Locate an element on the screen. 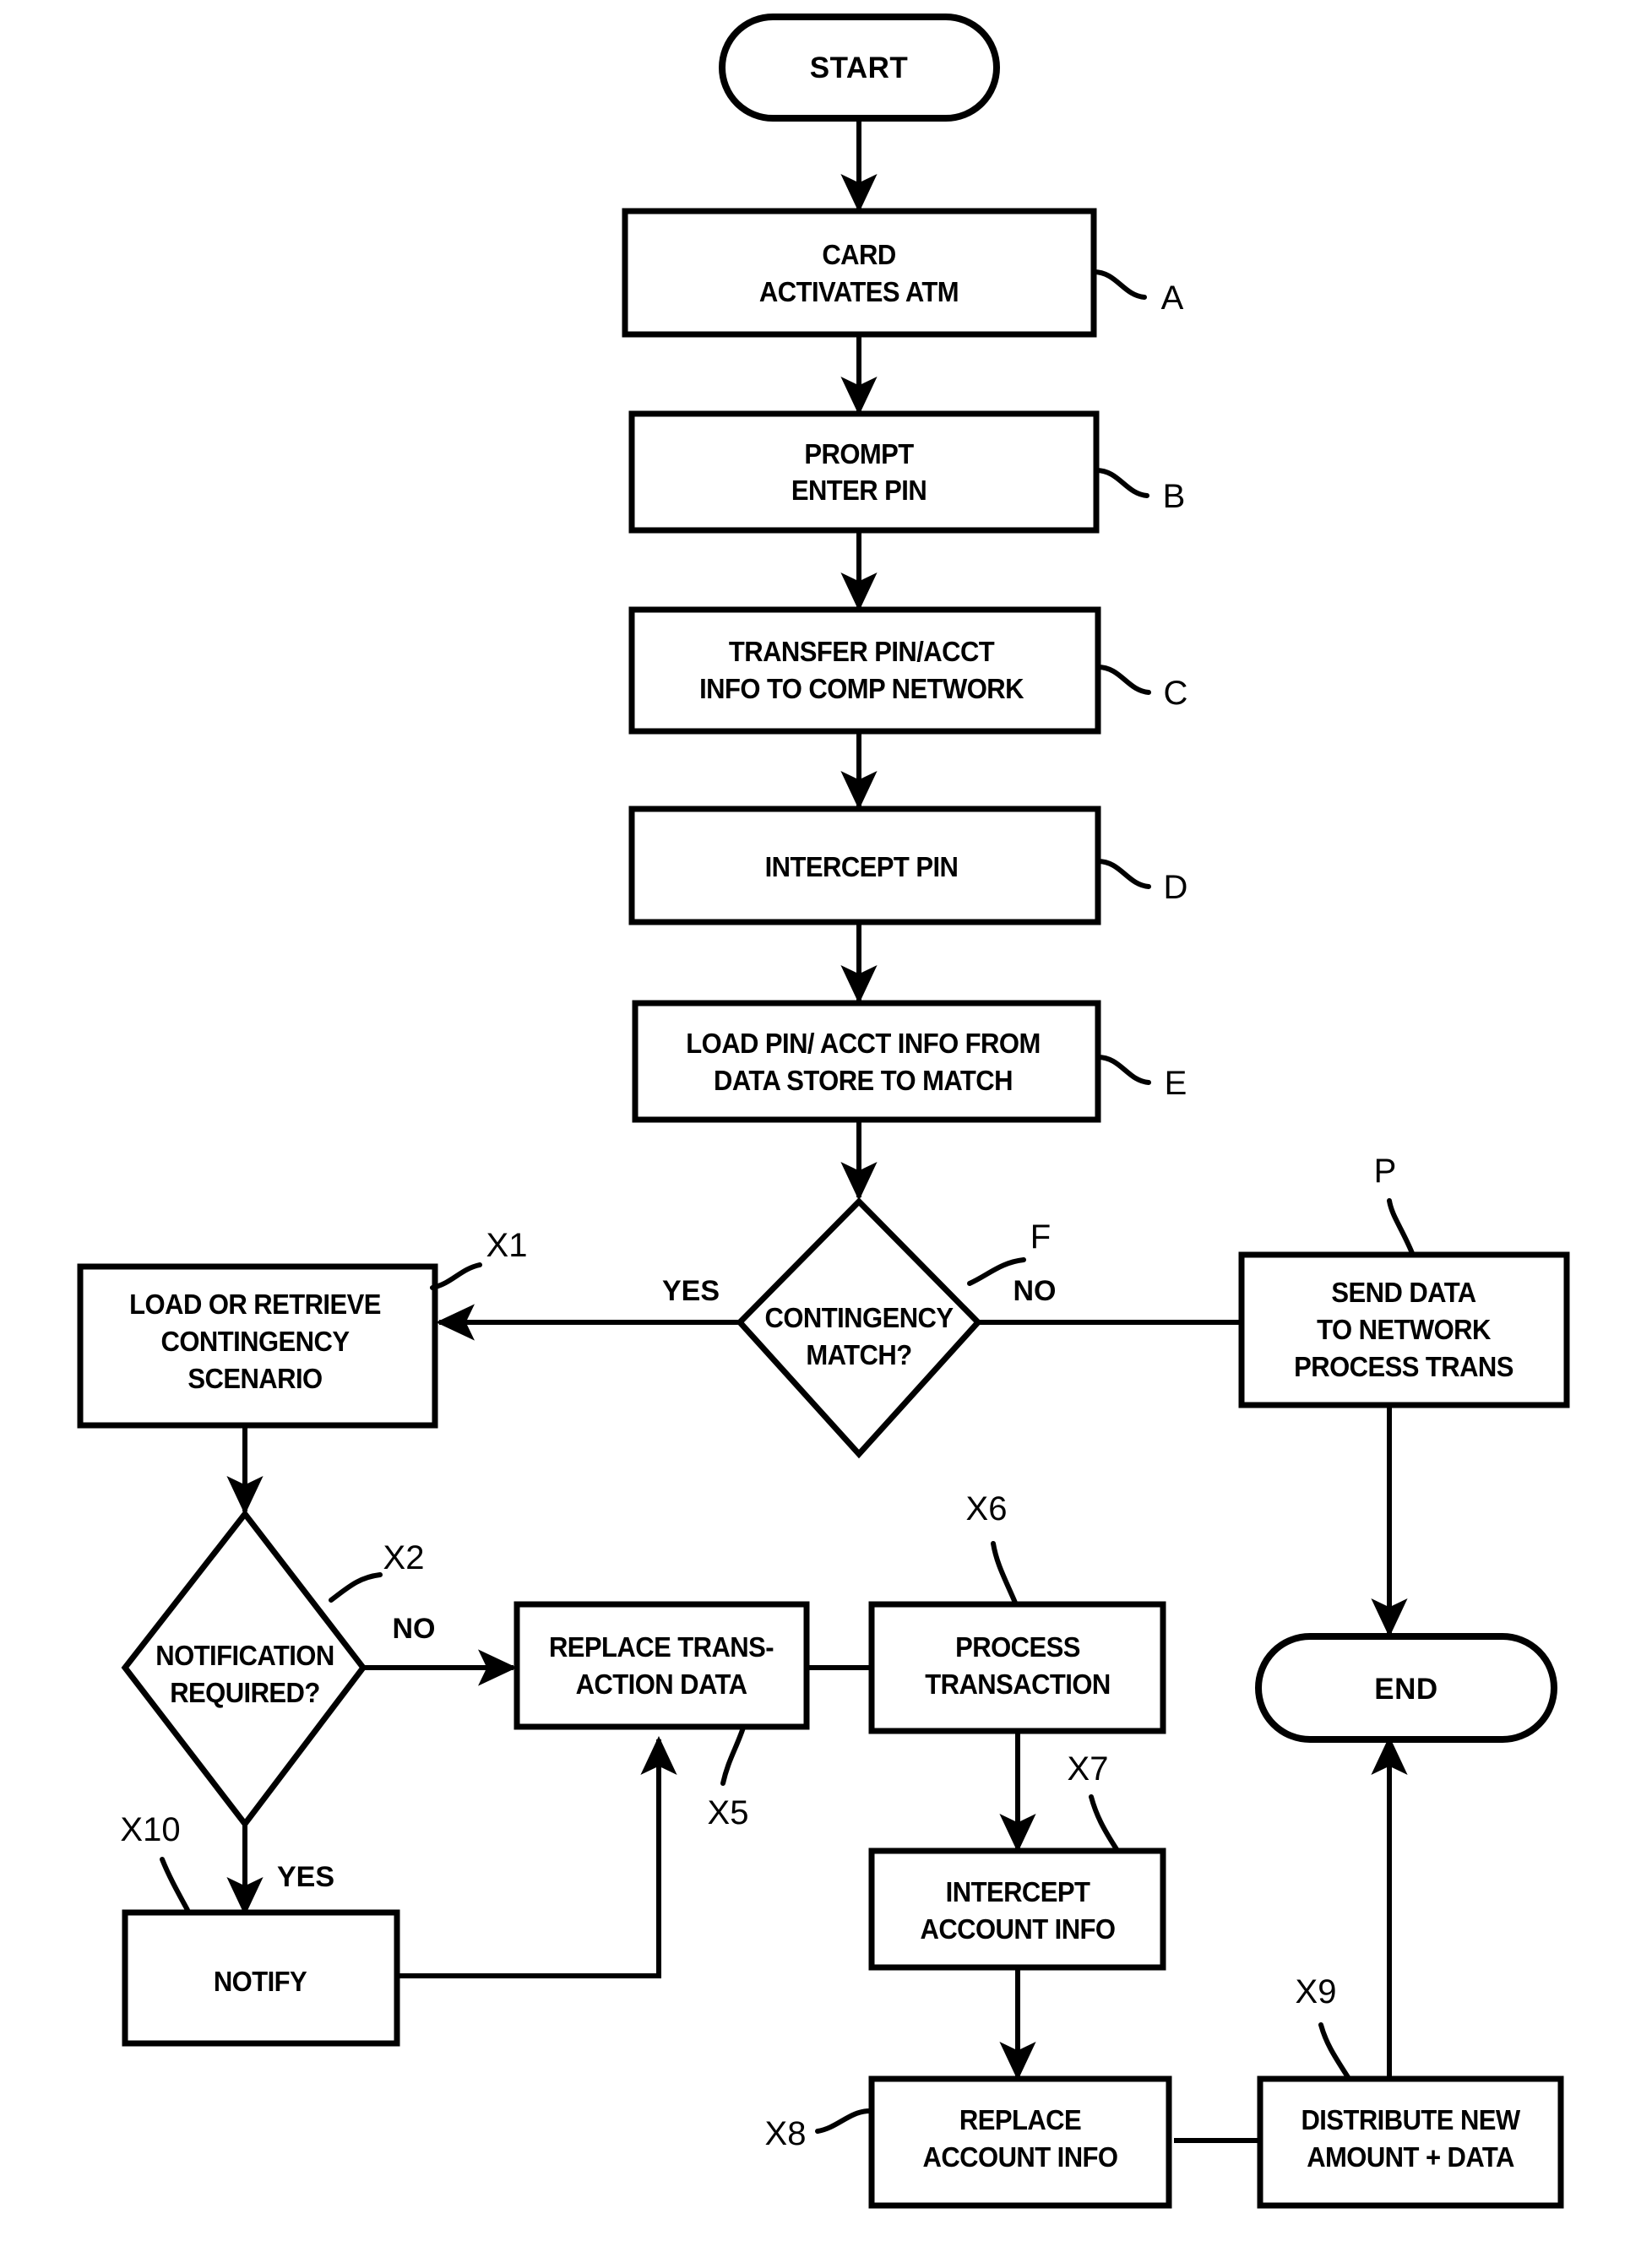 The height and width of the screenshot is (2268, 1652). x5-ref-label: X5 is located at coordinates (728, 1812).